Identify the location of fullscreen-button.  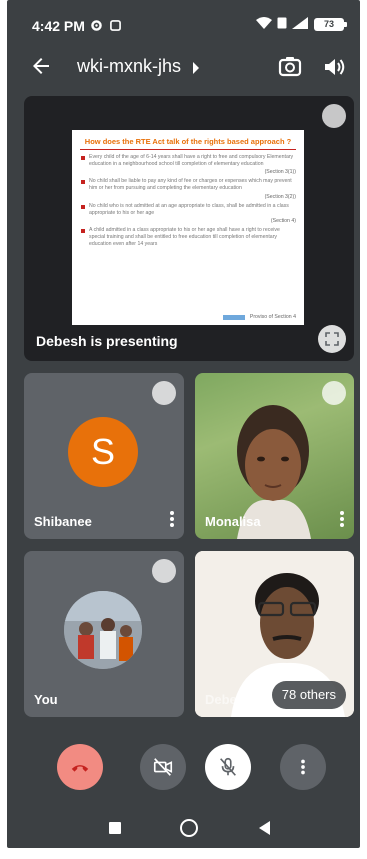
(332, 339).